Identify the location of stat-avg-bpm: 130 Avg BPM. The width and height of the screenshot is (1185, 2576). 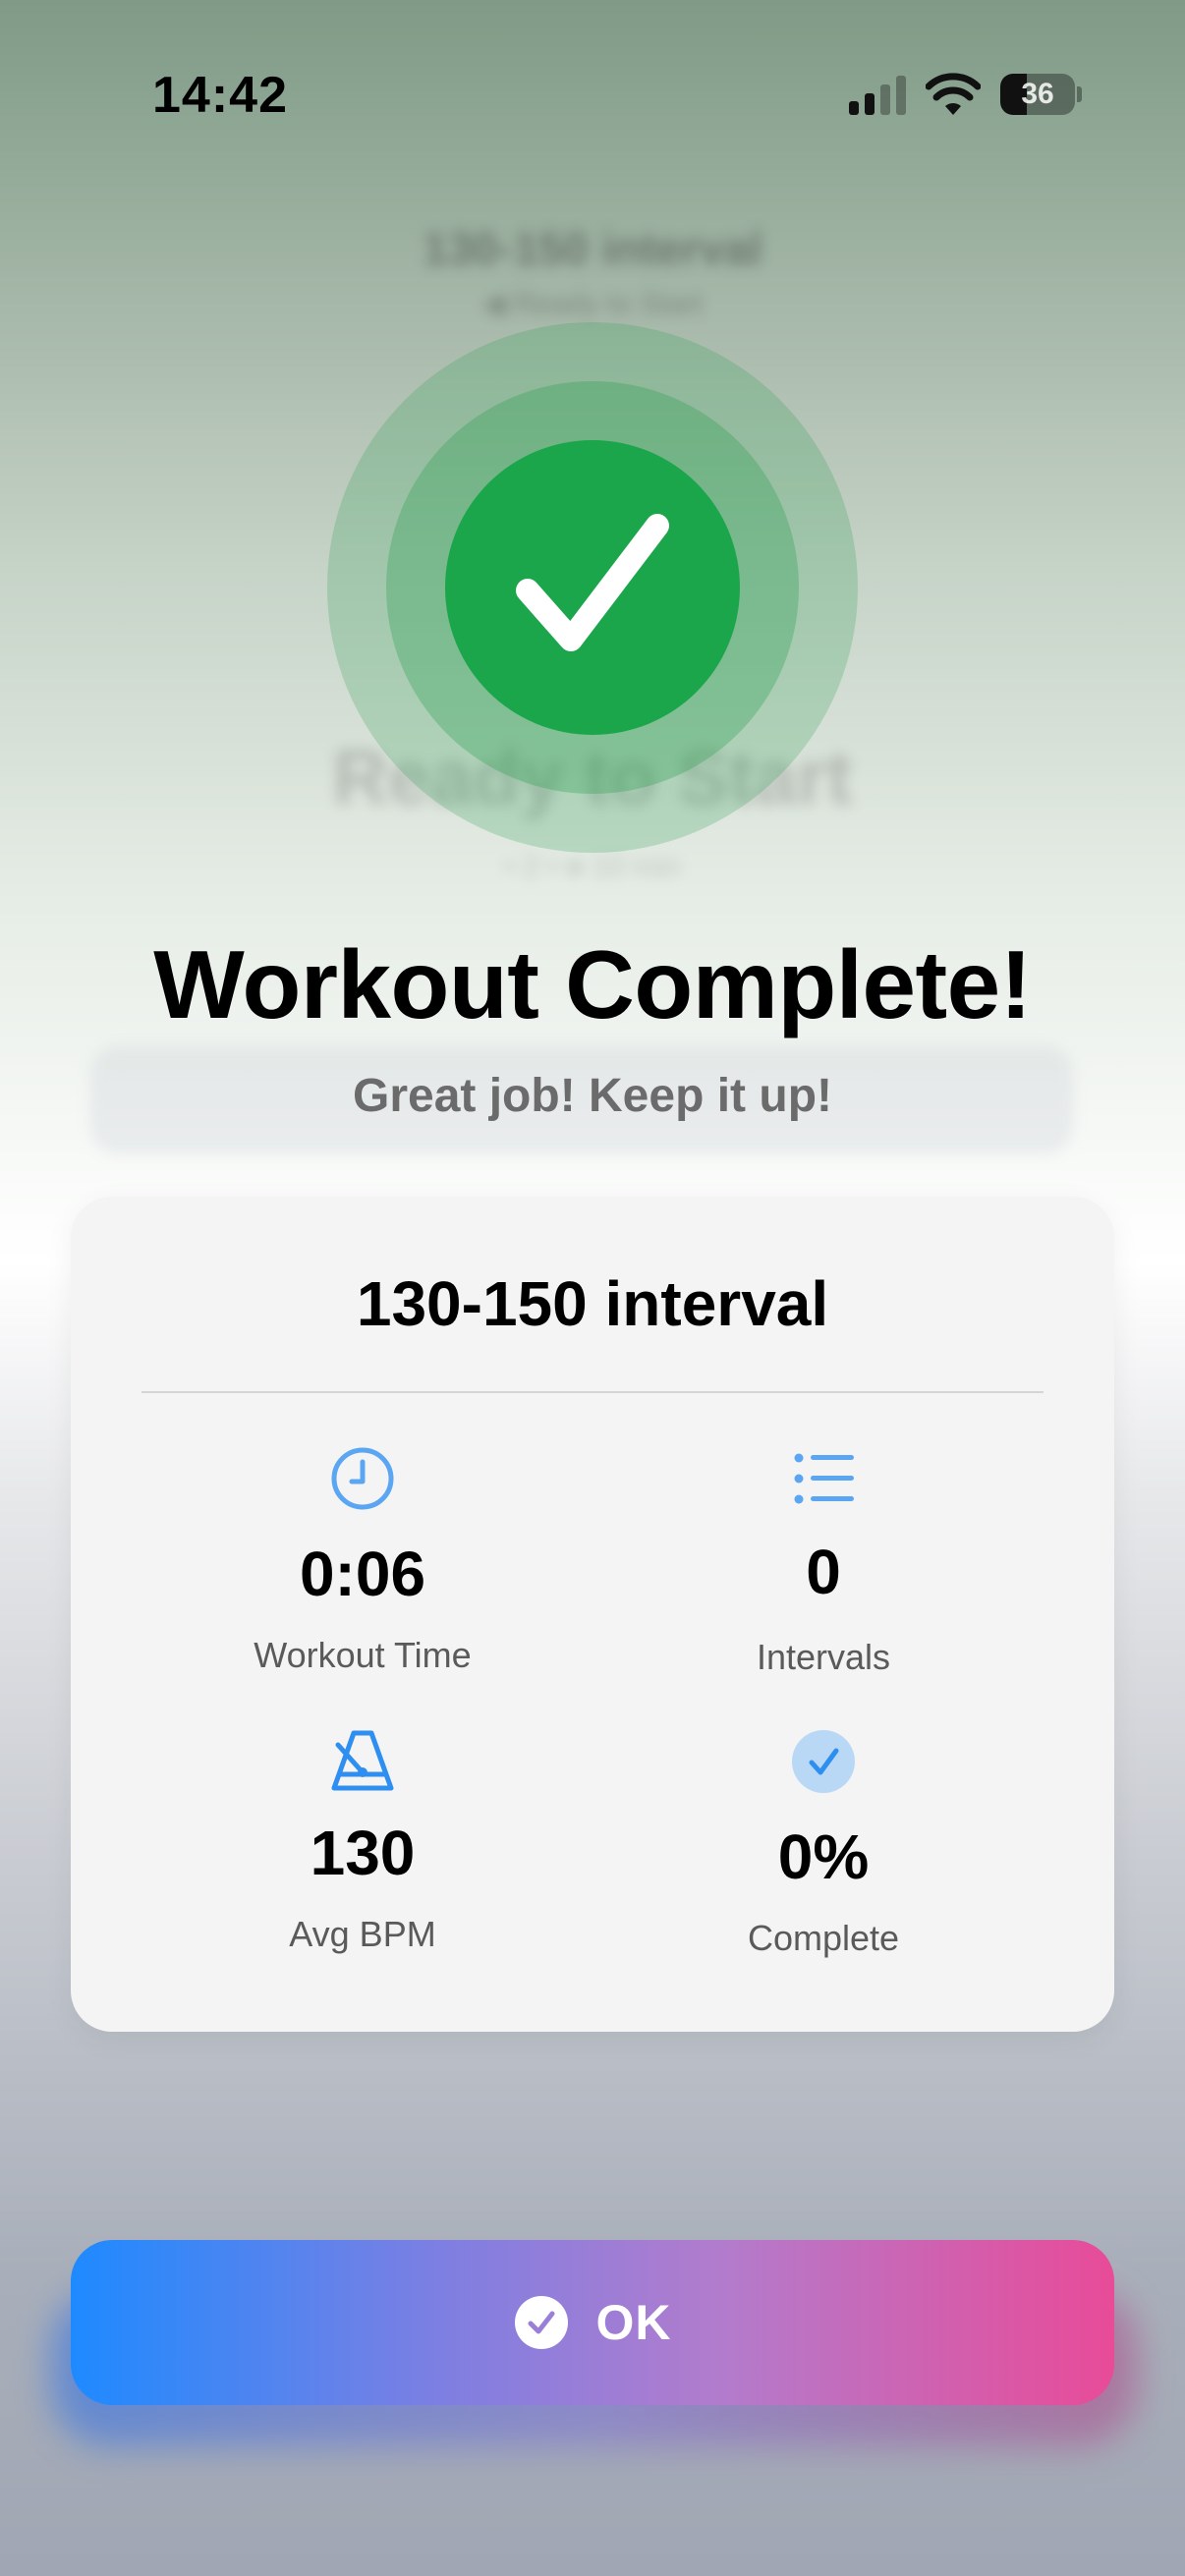
(363, 1841).